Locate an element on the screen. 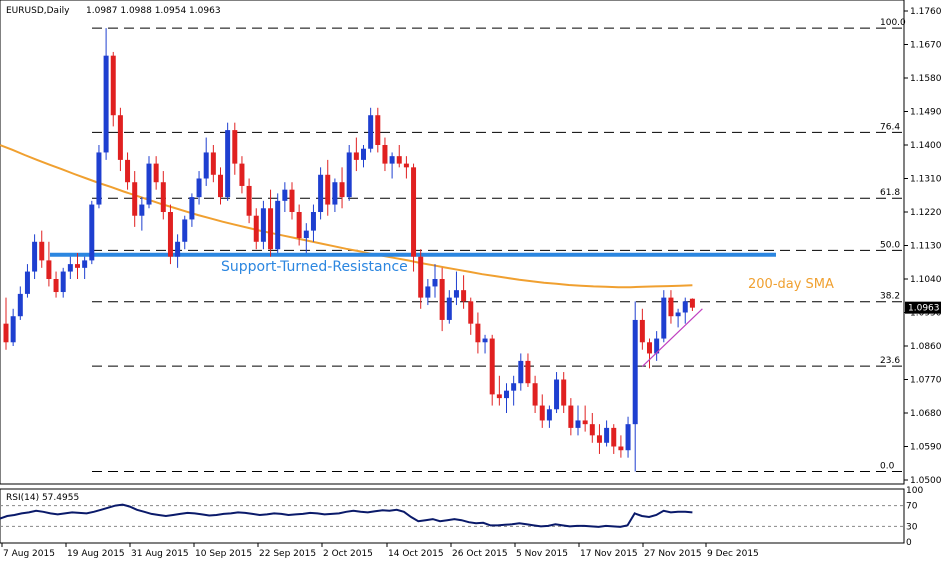 Image resolution: width=941 pixels, height=562 pixels. current-price-label: 1.0963 is located at coordinates (924, 309).